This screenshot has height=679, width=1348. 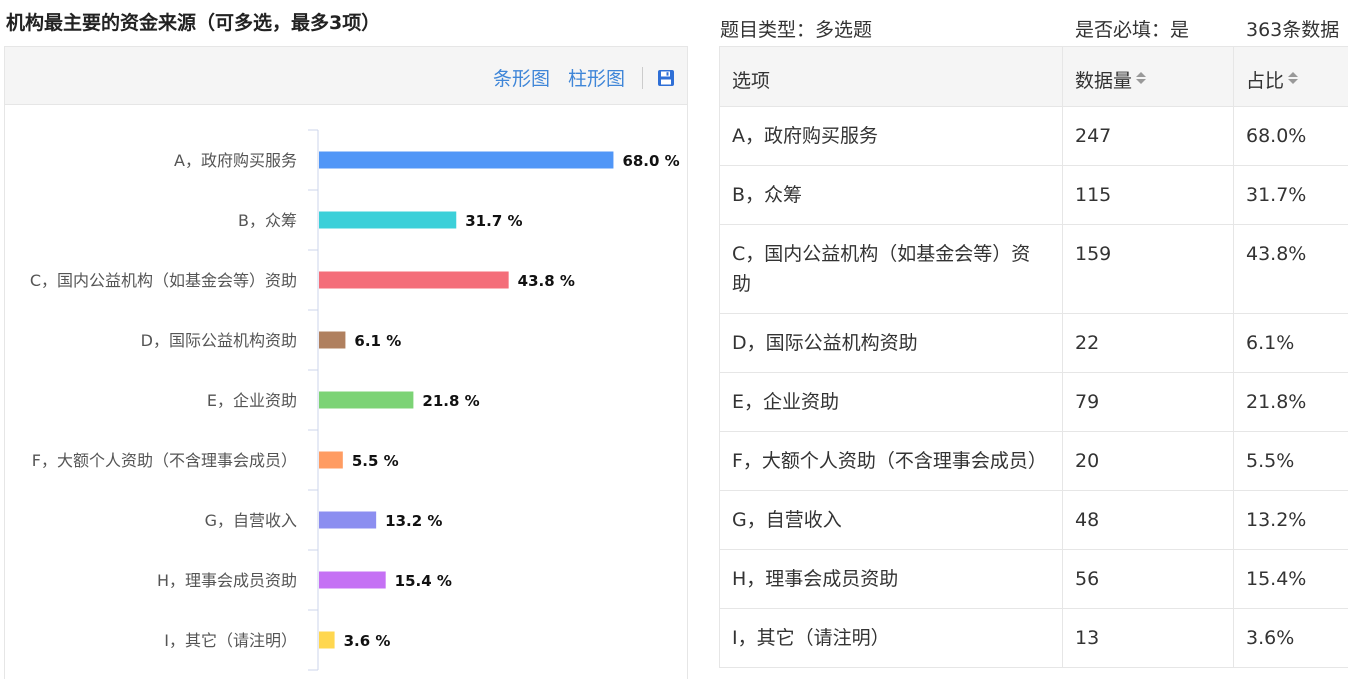 What do you see at coordinates (367, 641) in the screenshot?
I see `data-label: 3.6 %` at bounding box center [367, 641].